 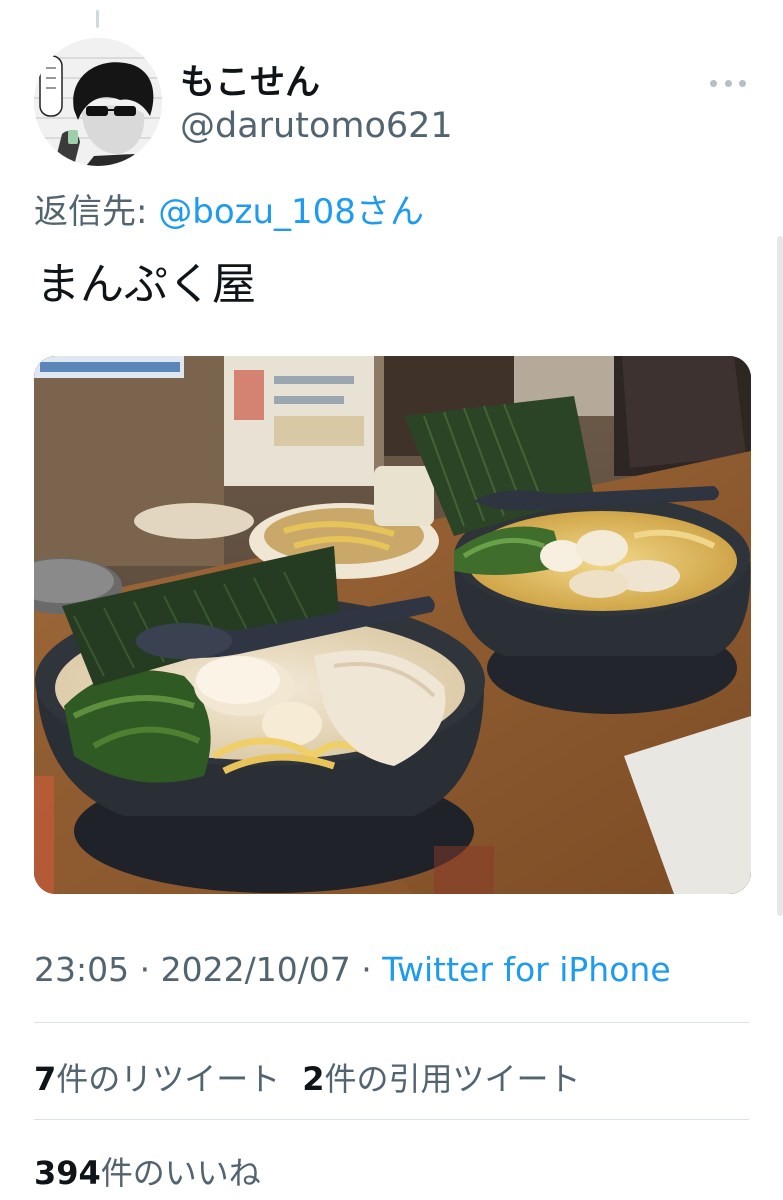 I want to click on tweet-source-link: Twitter for iPhone, so click(x=526, y=969).